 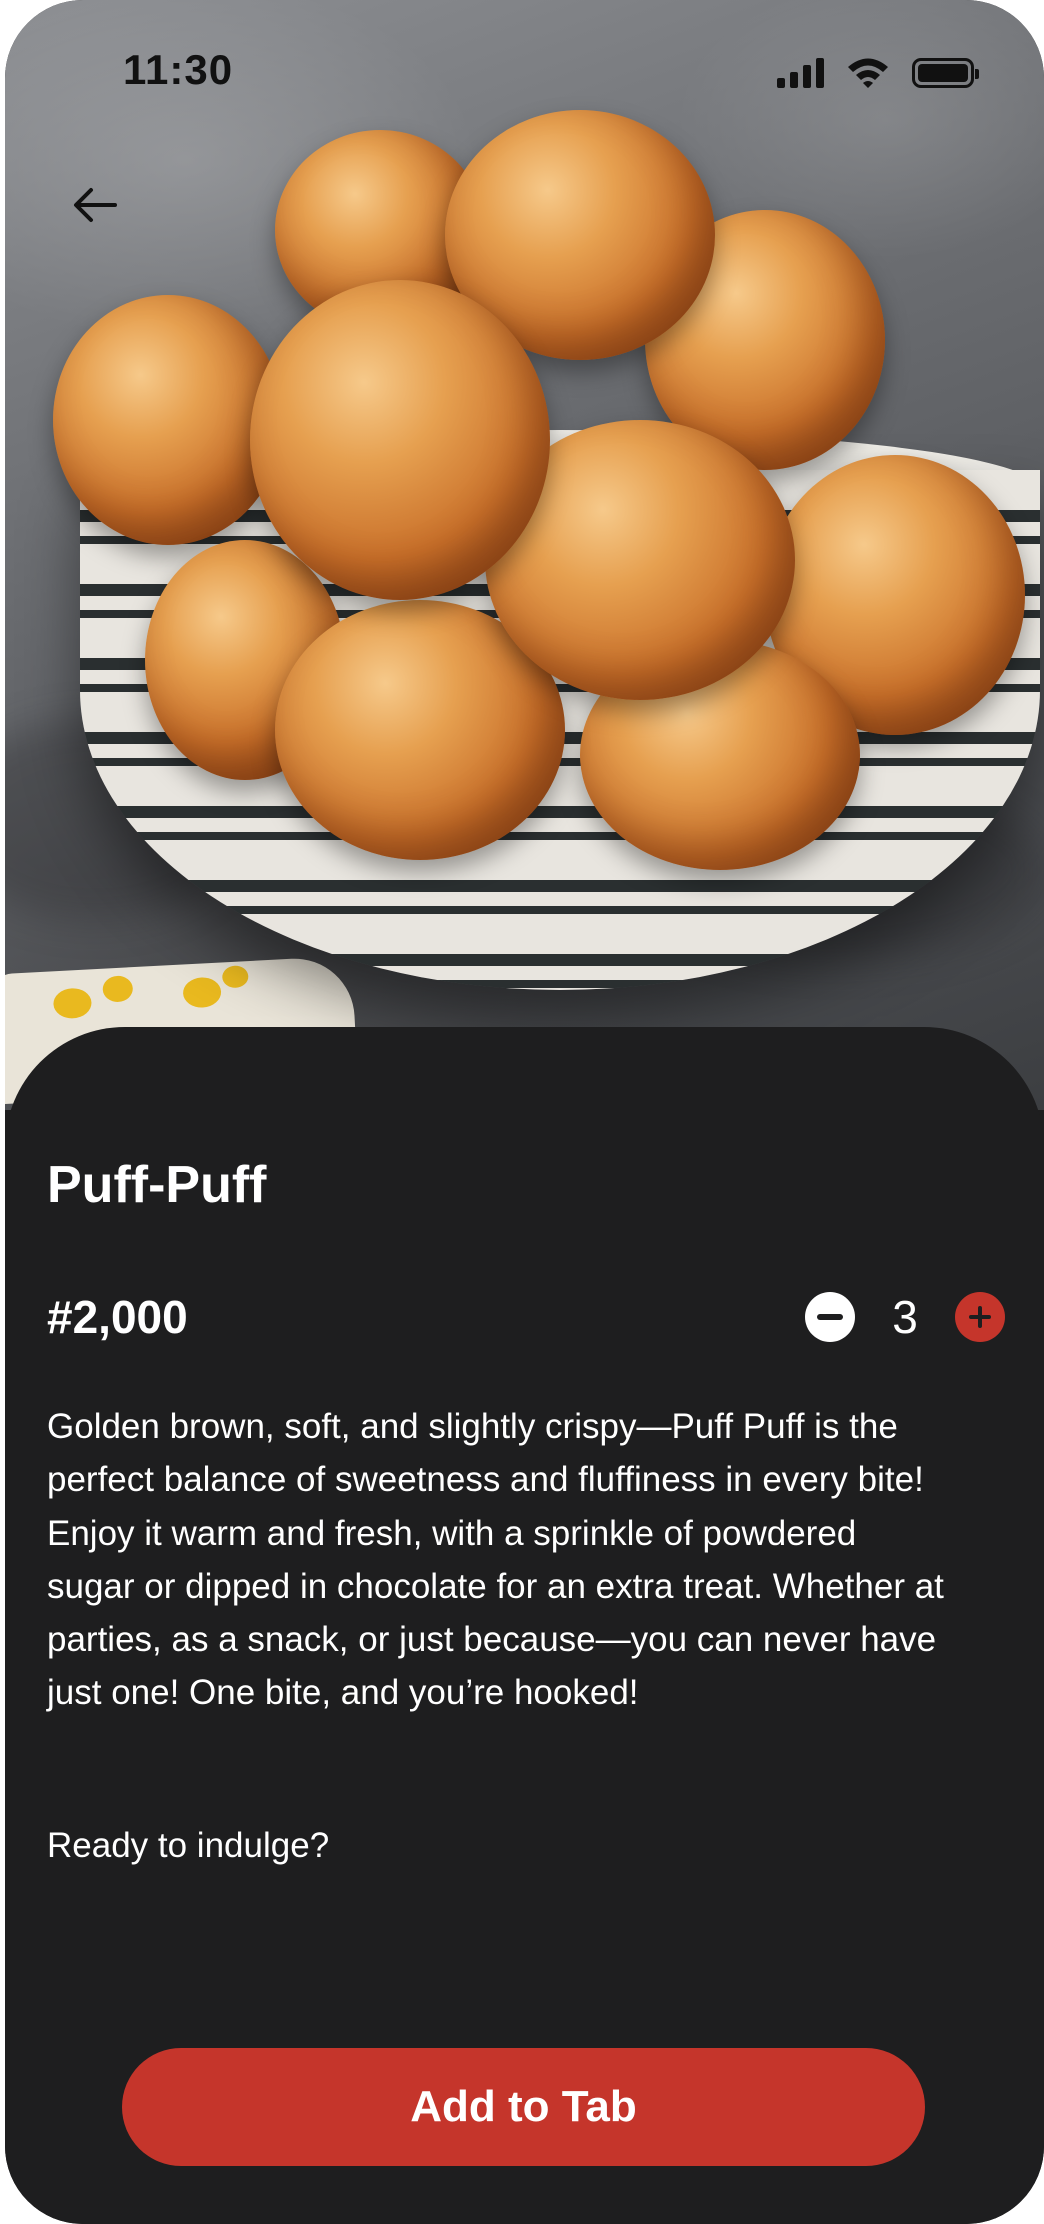 What do you see at coordinates (188, 1845) in the screenshot?
I see `indulge-prompt: Ready to indulge?` at bounding box center [188, 1845].